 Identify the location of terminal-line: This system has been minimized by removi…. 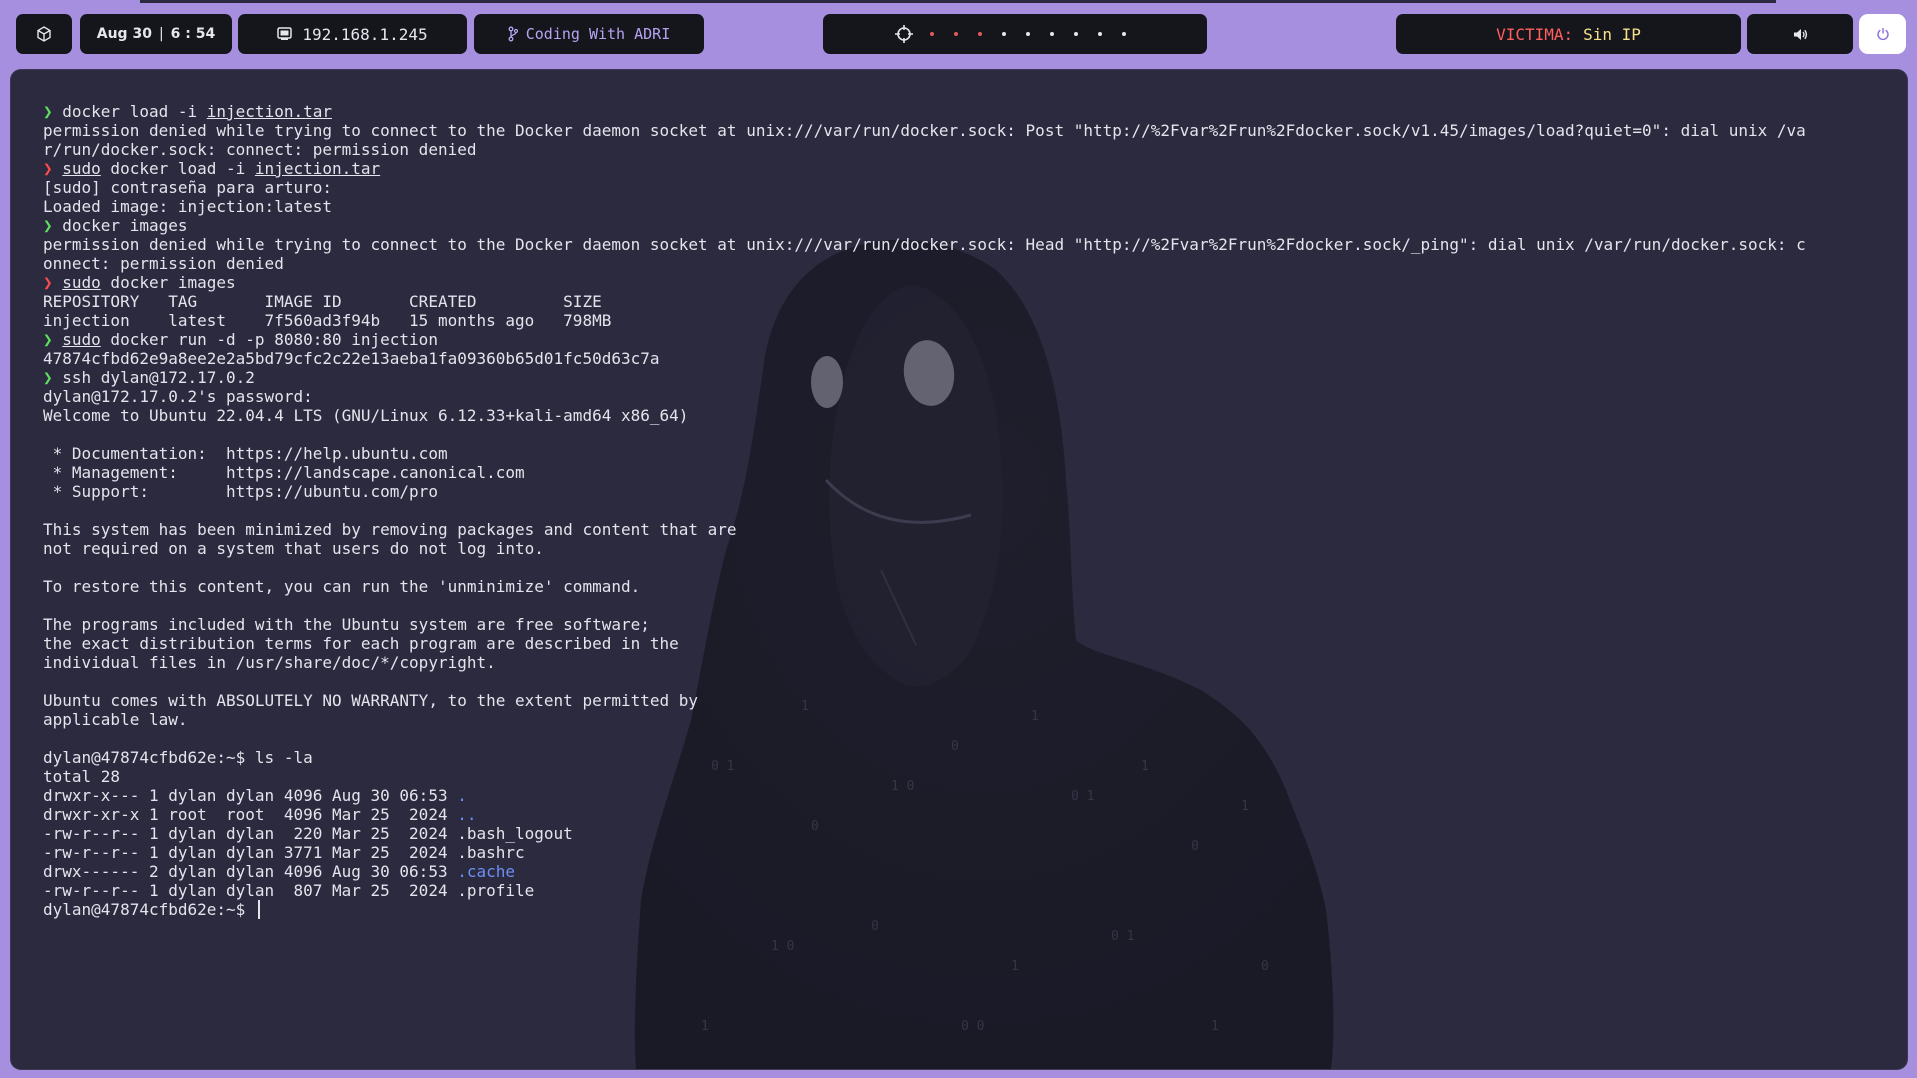
(924, 529).